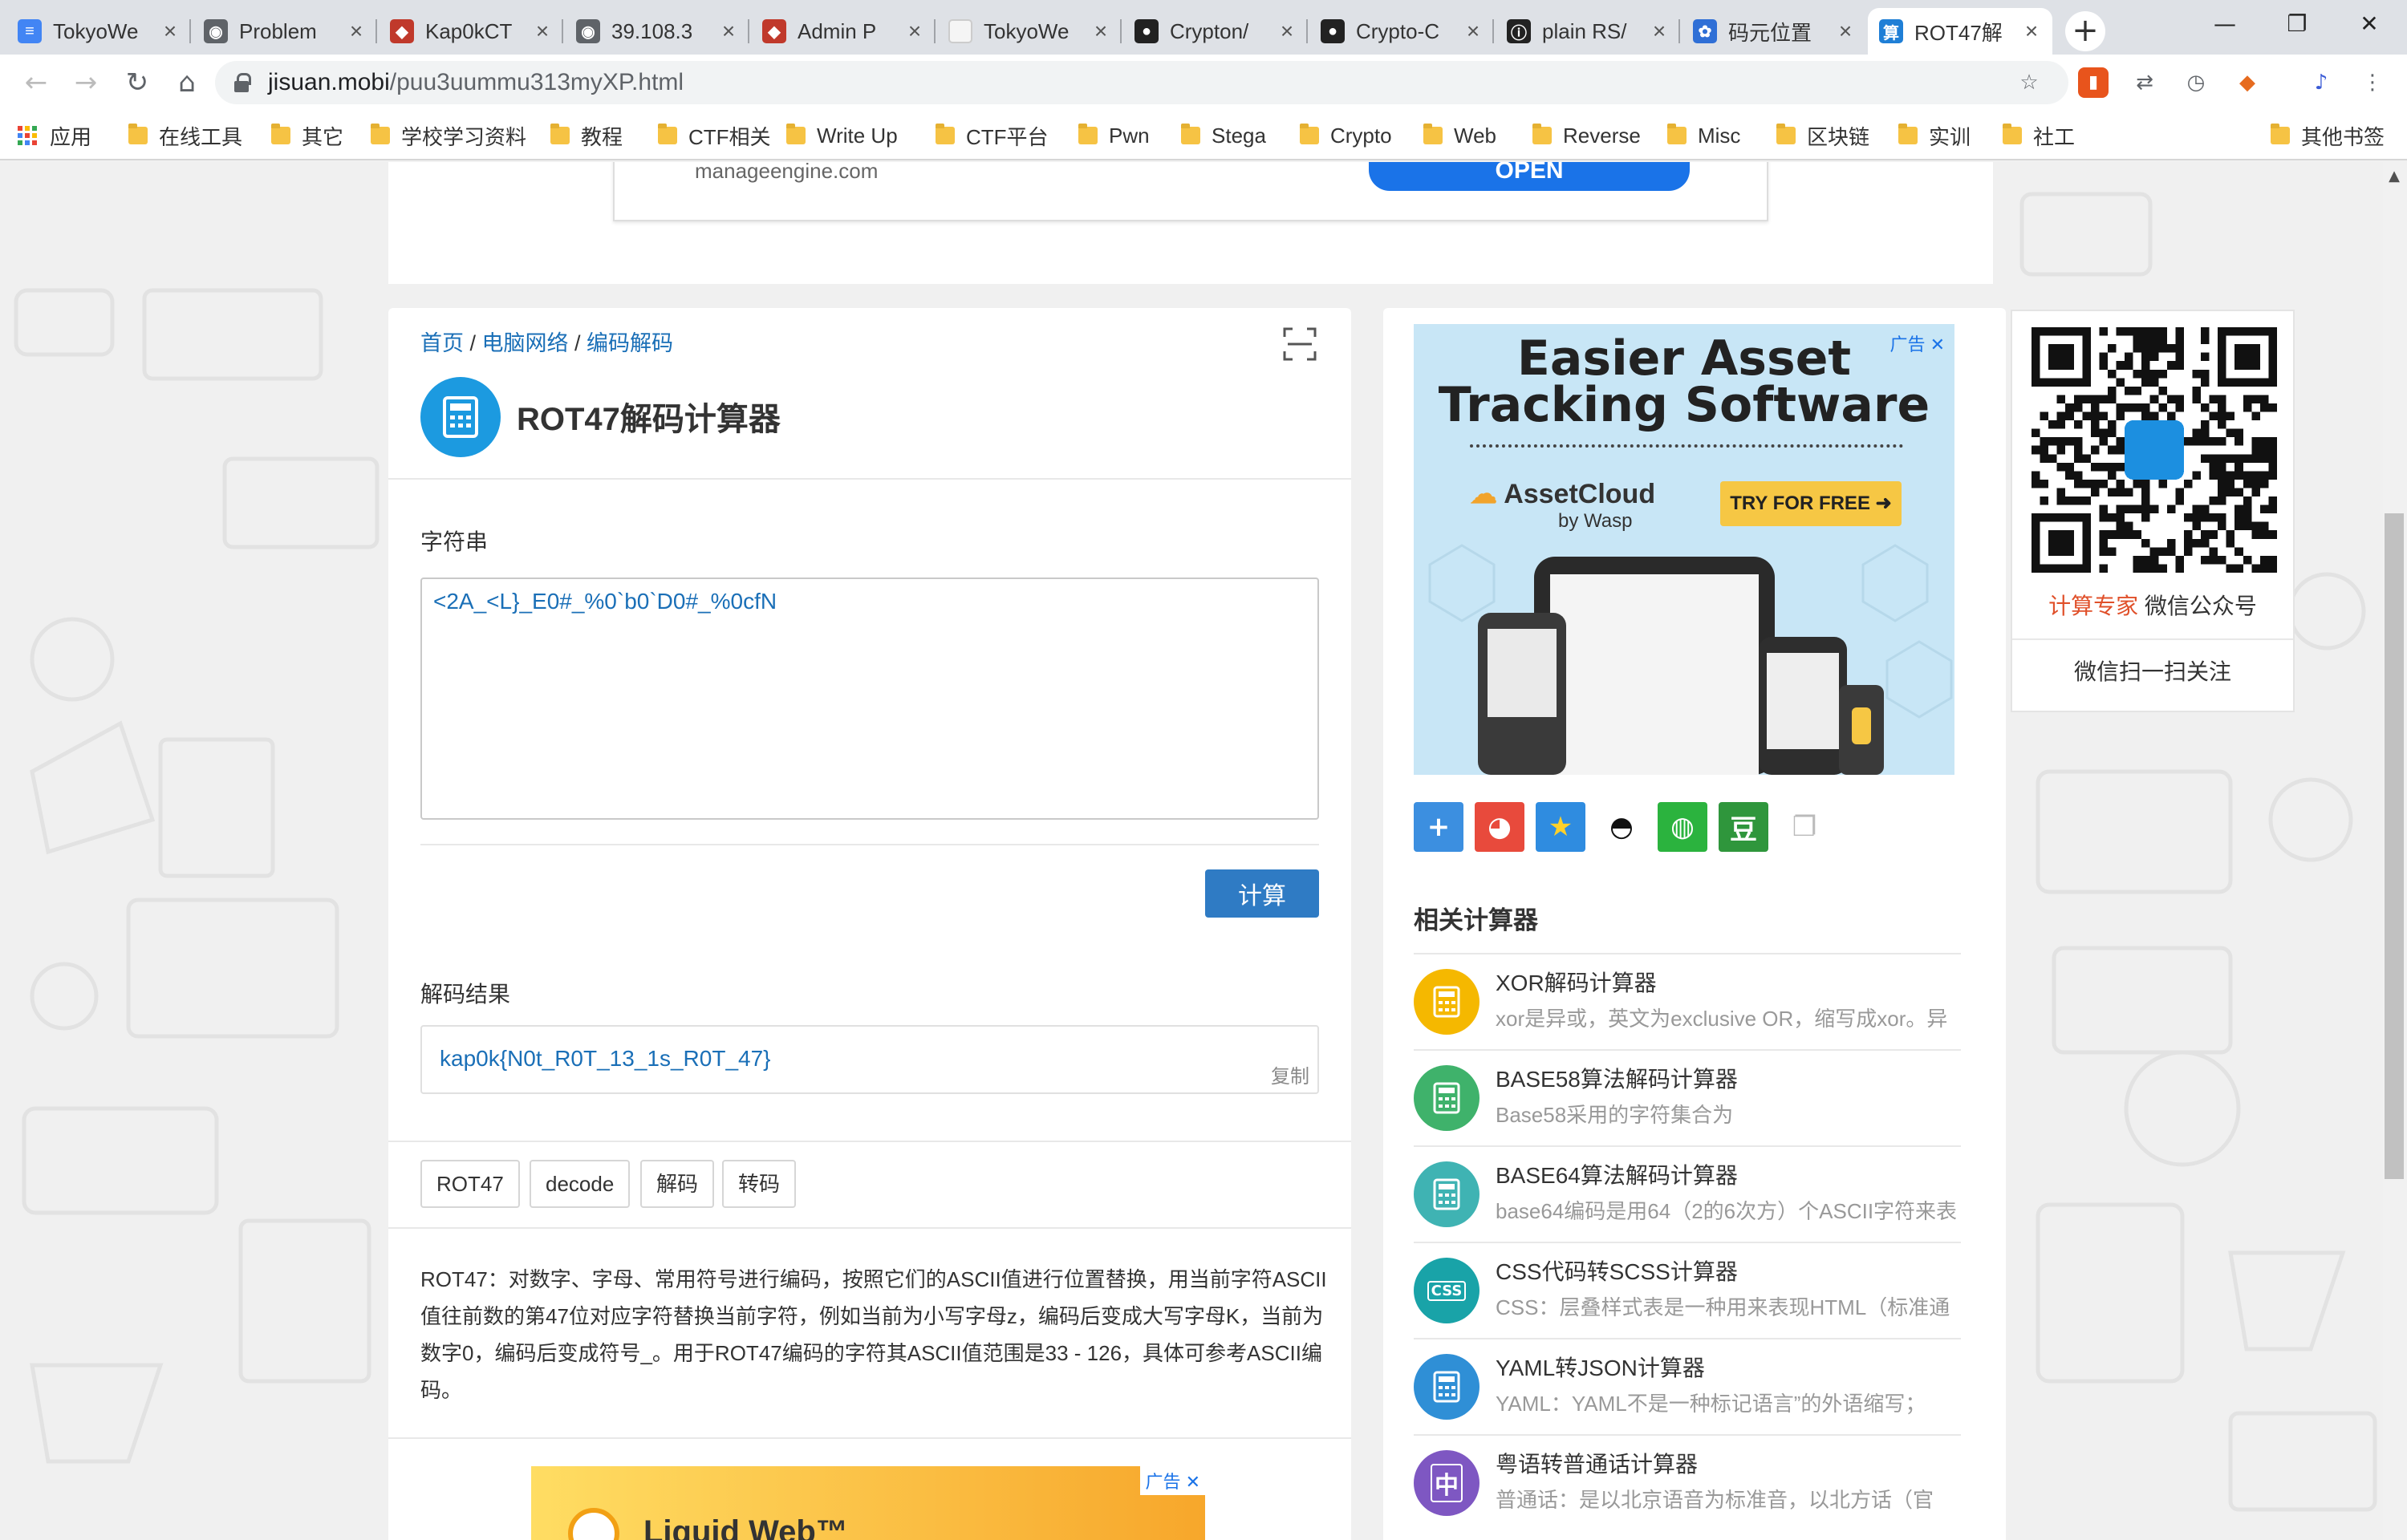 Image resolution: width=2407 pixels, height=1540 pixels. Describe the element at coordinates (137, 83) in the screenshot. I see `reload-button: ↻` at that location.